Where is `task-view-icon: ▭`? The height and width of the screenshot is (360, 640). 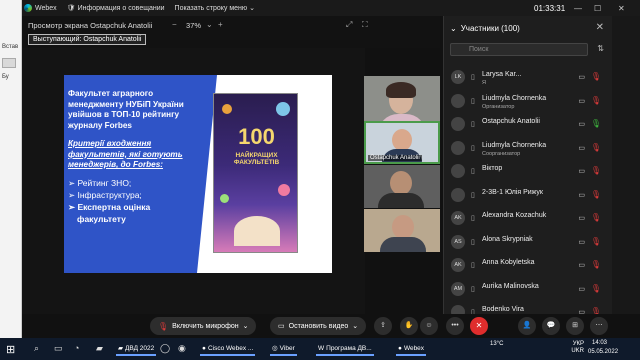 task-view-icon: ▭ is located at coordinates (58, 348).